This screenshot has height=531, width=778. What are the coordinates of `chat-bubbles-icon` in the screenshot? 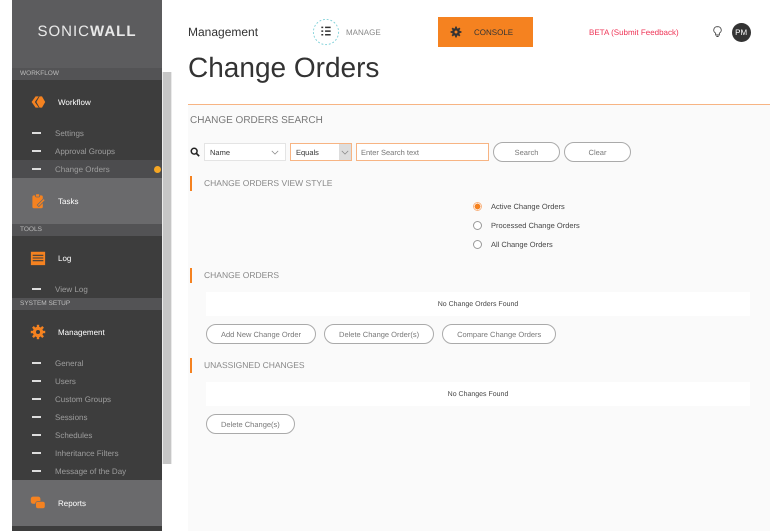 It's located at (38, 503).